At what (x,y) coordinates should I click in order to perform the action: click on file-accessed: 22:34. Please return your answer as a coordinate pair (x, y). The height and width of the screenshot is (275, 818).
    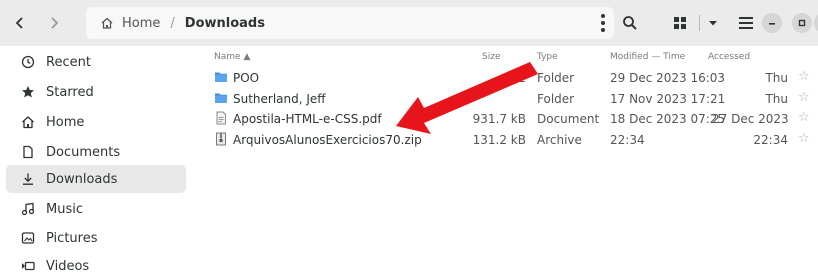
    Looking at the image, I should click on (770, 140).